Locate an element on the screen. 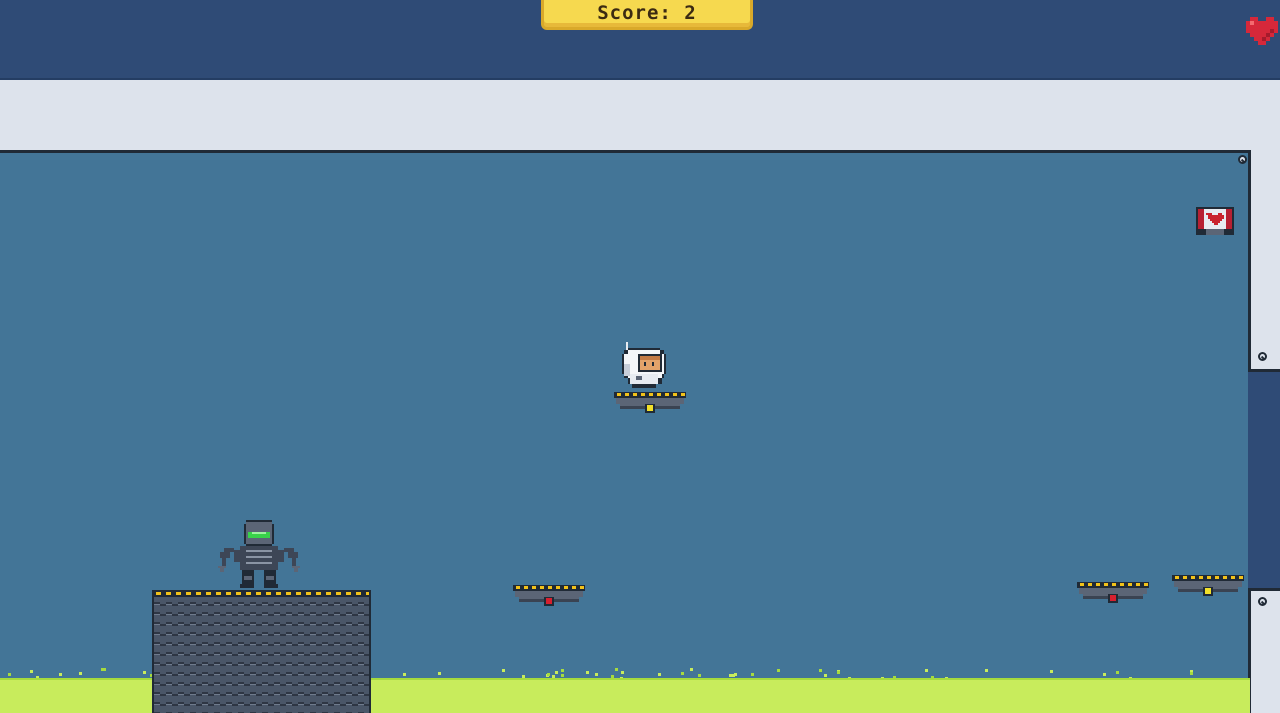  robot-claw-left is located at coordinates (222, 569).